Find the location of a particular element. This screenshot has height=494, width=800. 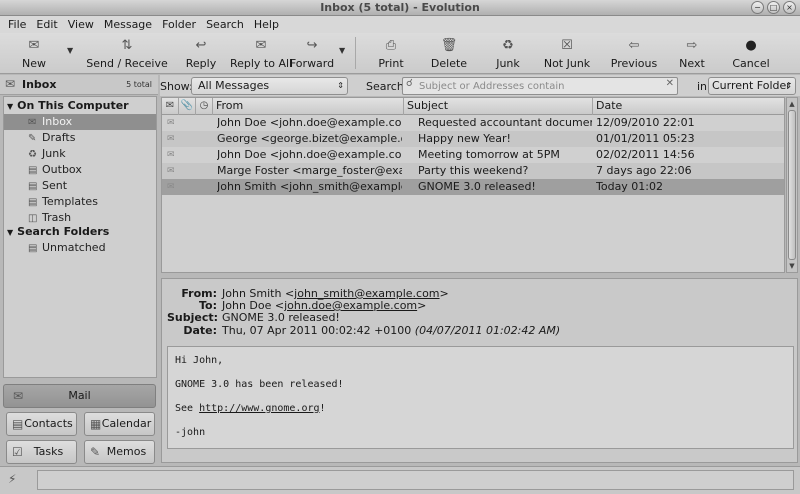

gnome-link: http://www.gnome.org is located at coordinates (259, 408).